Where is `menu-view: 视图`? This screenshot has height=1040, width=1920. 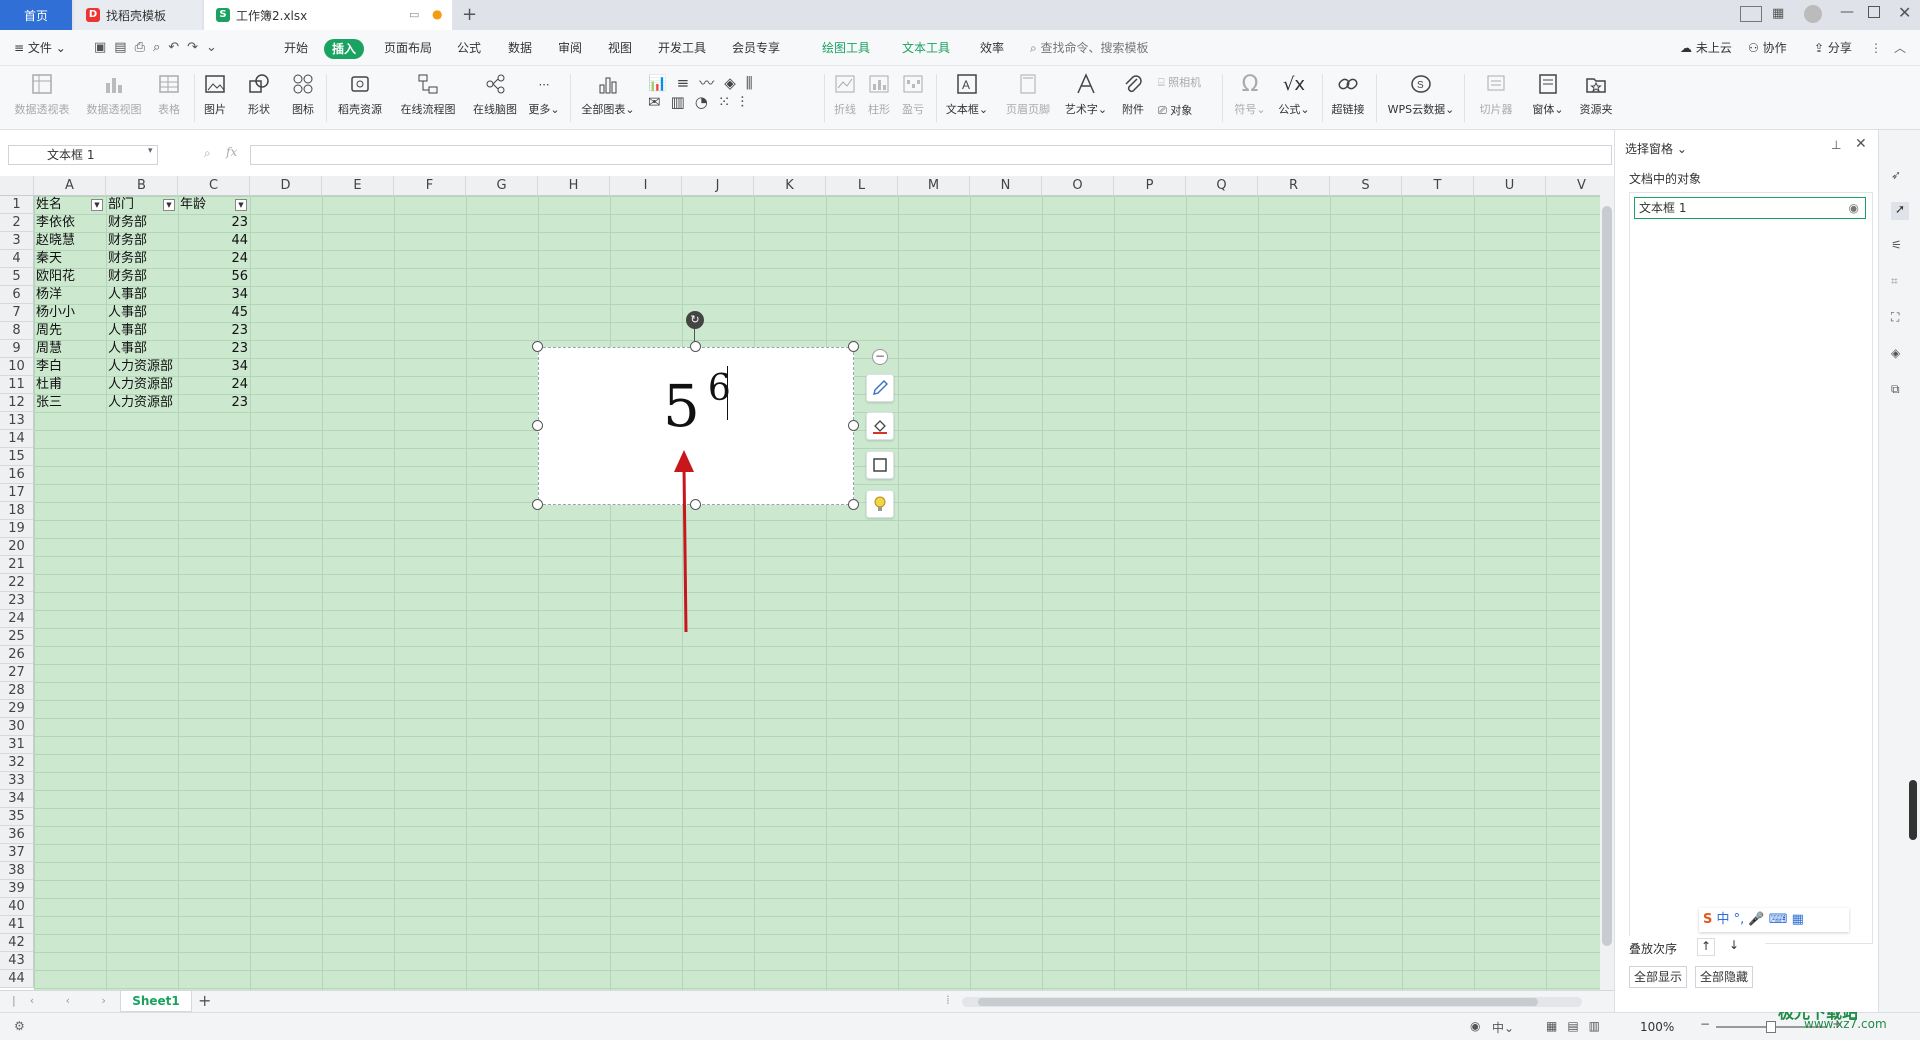
menu-view: 视图 is located at coordinates (620, 48).